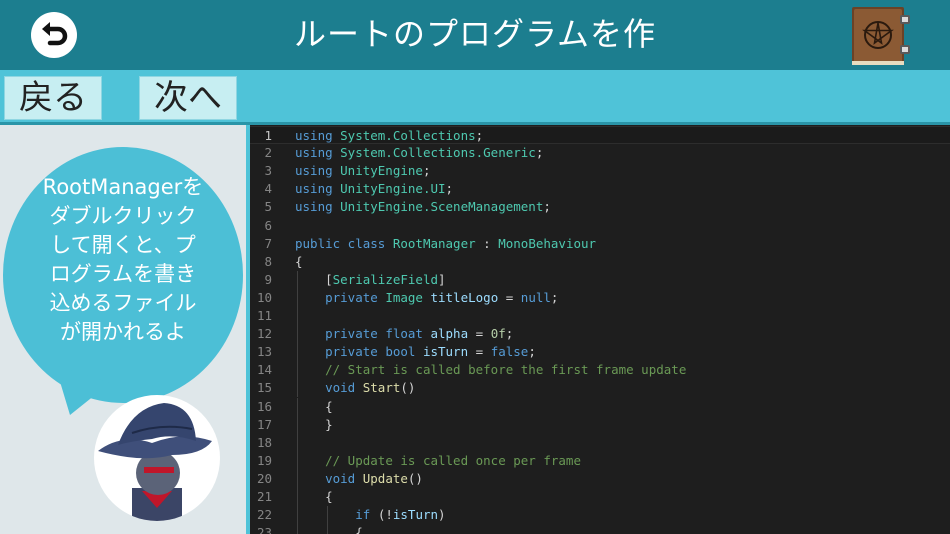 The image size is (950, 534). I want to click on code-line: 11, so click(600, 316).